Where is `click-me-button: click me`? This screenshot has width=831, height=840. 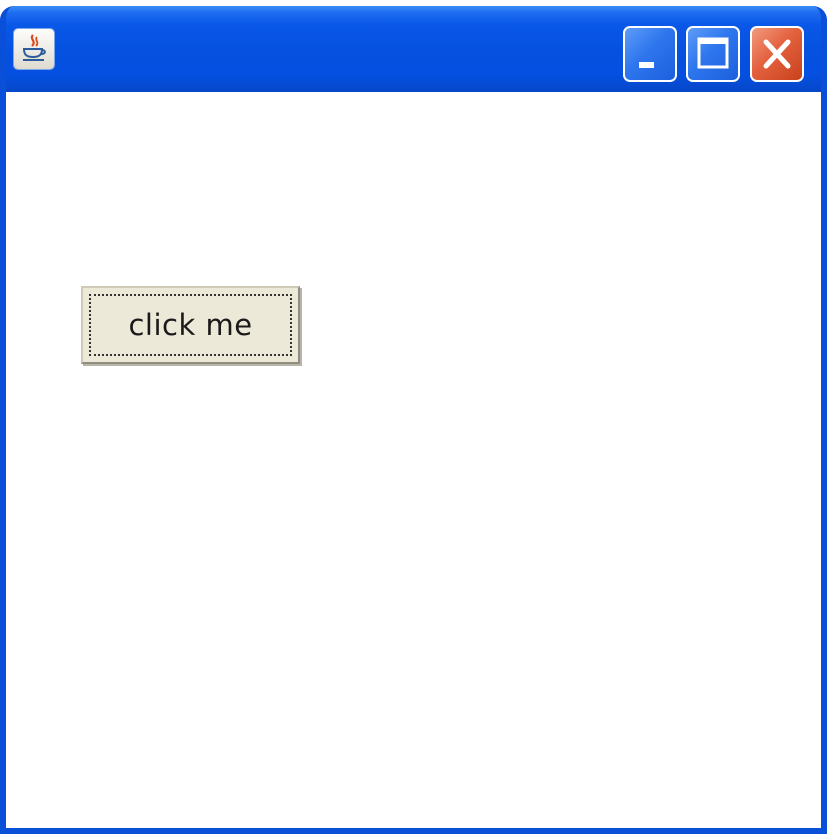 click-me-button: click me is located at coordinates (190, 325).